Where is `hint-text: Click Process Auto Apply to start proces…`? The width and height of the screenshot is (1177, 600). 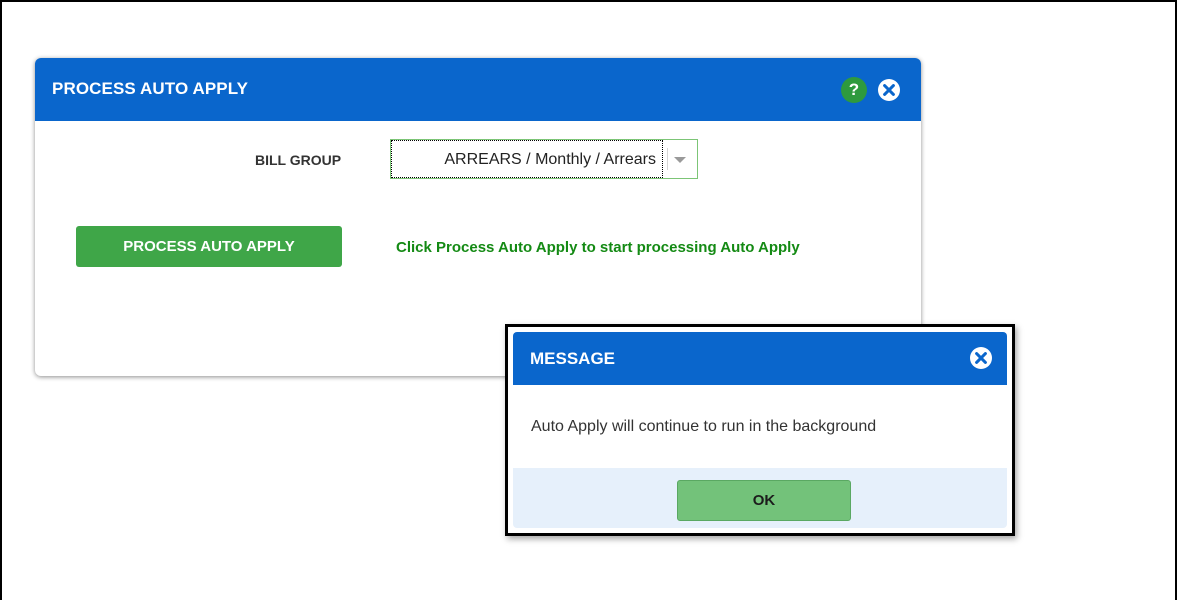 hint-text: Click Process Auto Apply to start proces… is located at coordinates (598, 247).